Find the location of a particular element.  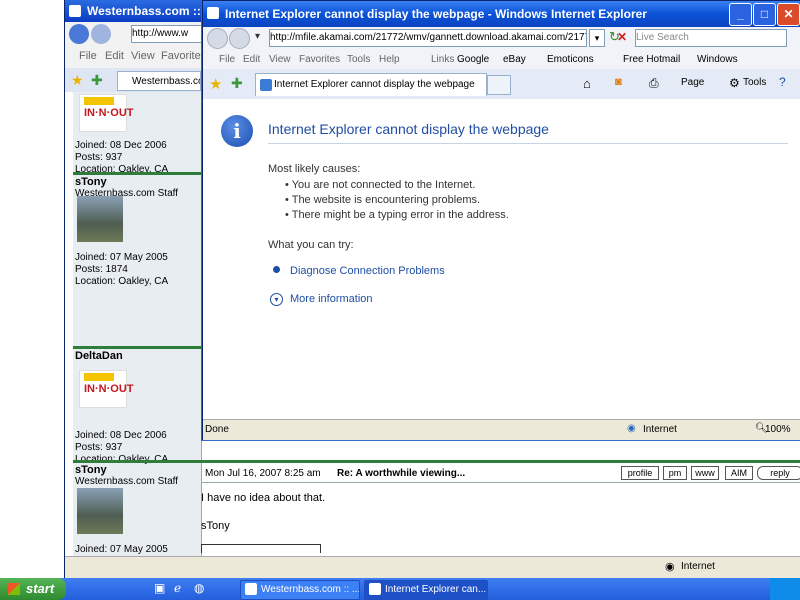

history-dropdown-icon: ▾ is located at coordinates (257, 36).